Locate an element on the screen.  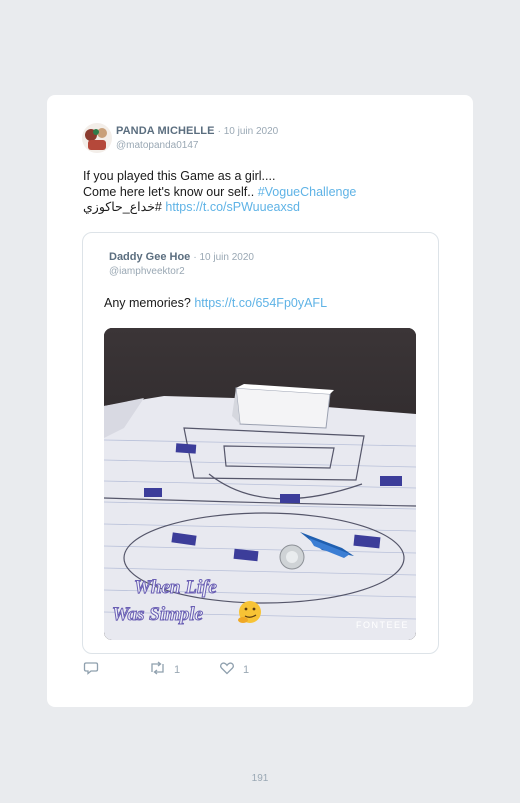
avatar is located at coordinates (97, 138).